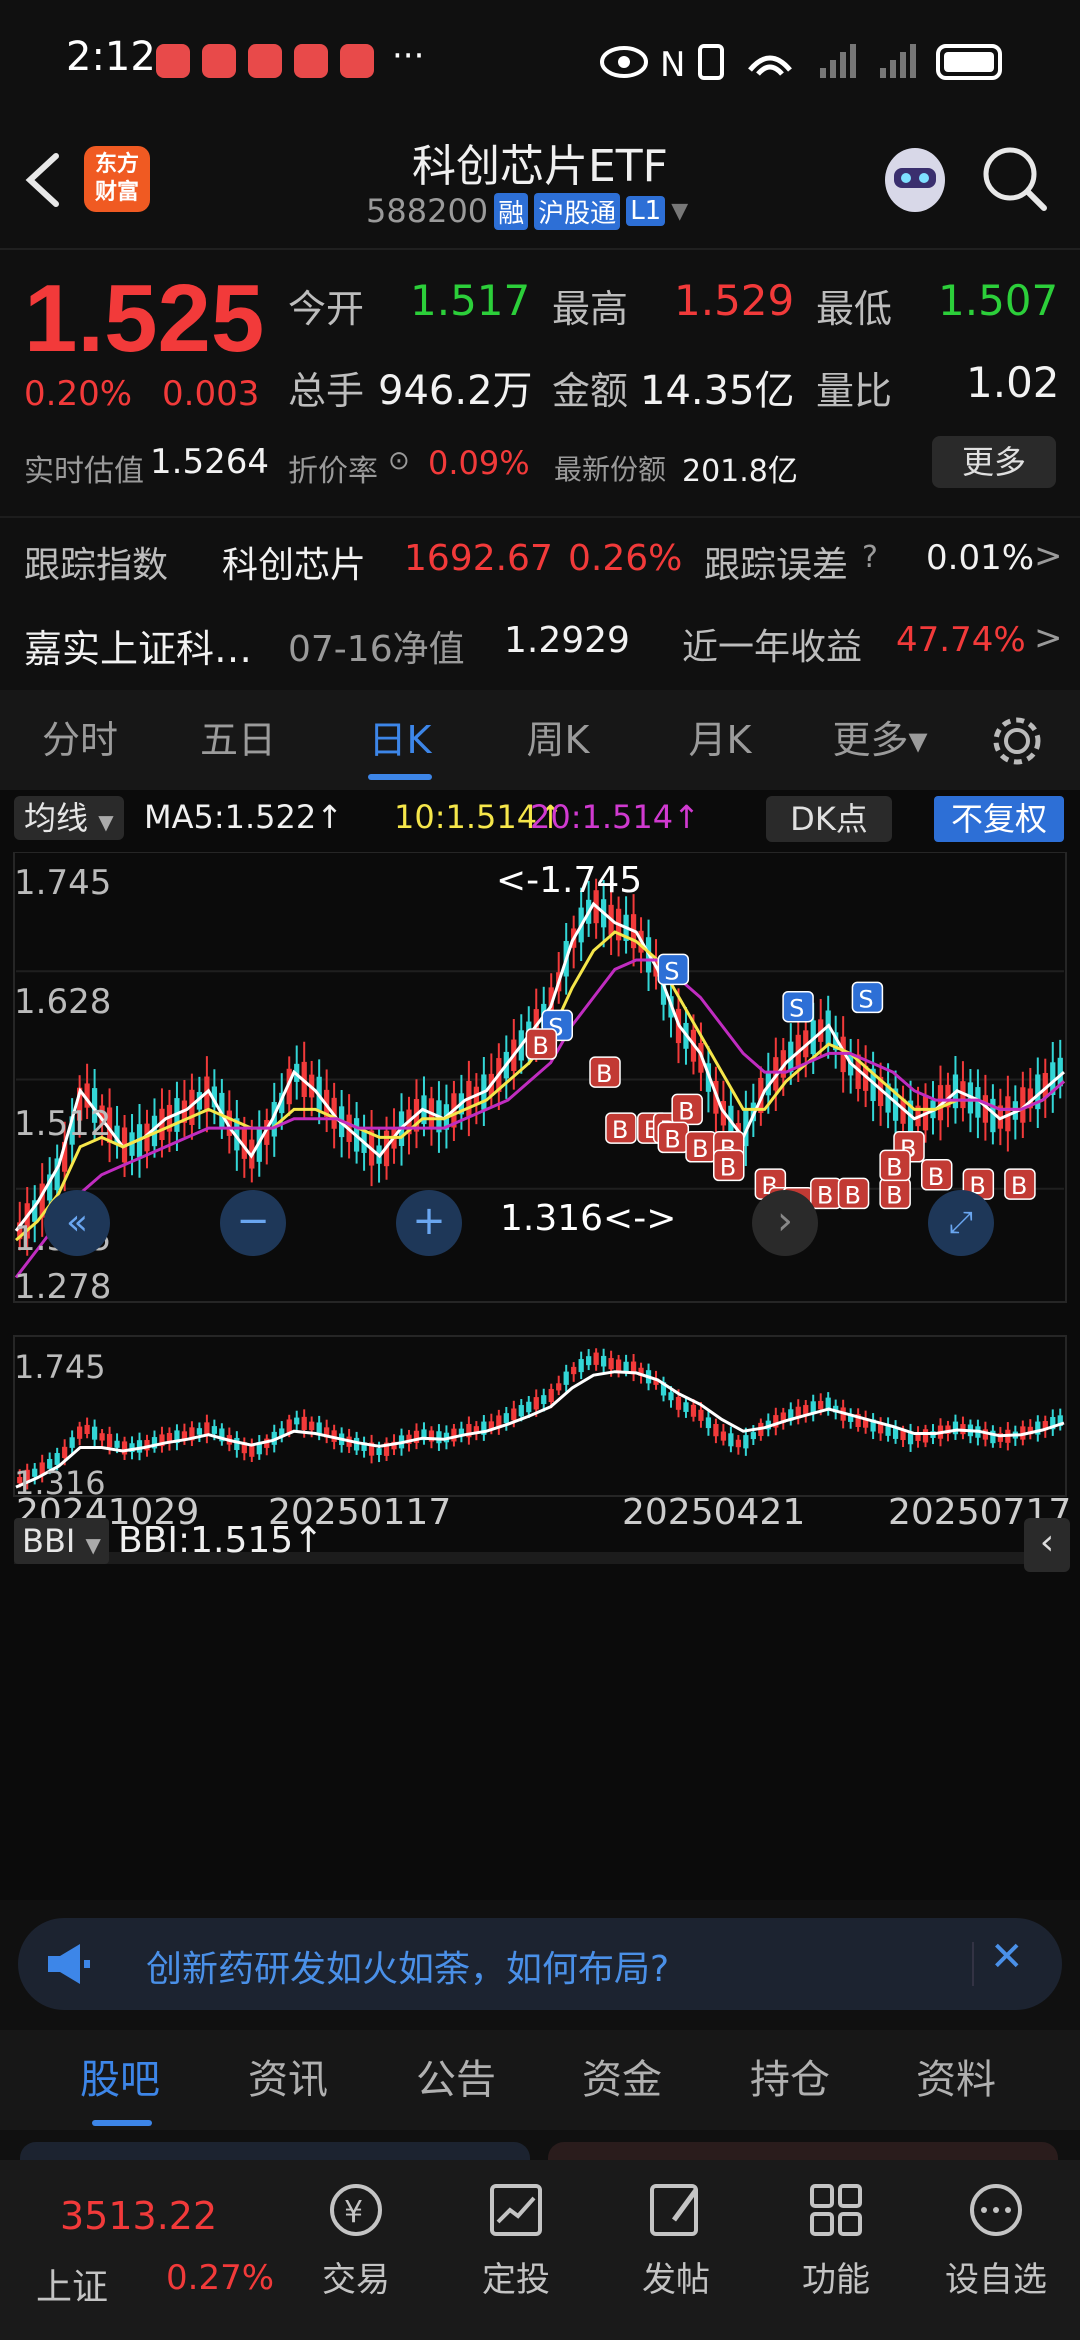  What do you see at coordinates (540, 1429) in the screenshot?
I see `bbi-polyline` at bounding box center [540, 1429].